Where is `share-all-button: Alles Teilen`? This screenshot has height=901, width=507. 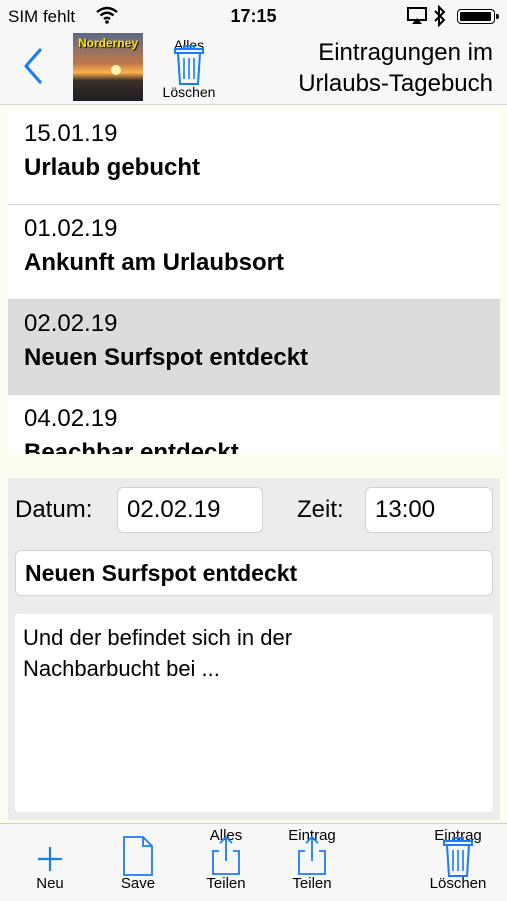 share-all-button: Alles Teilen is located at coordinates (226, 862).